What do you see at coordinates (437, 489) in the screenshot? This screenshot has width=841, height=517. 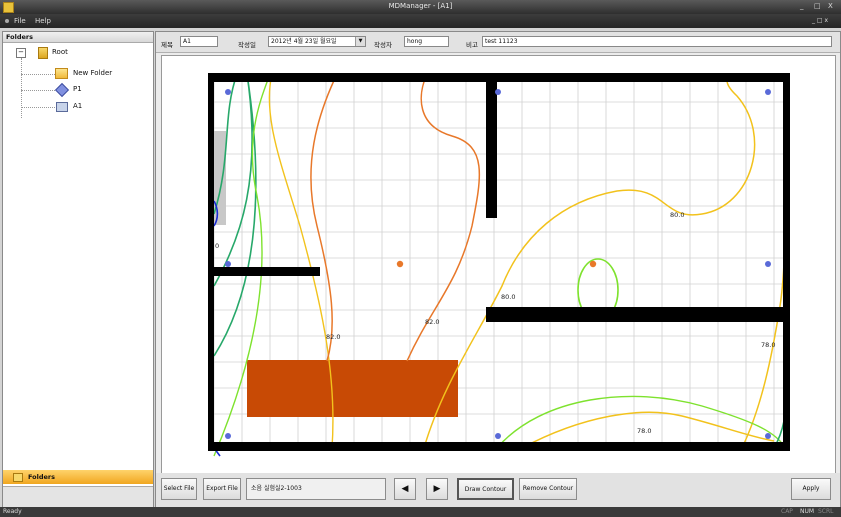 I see `next-button: ▶` at bounding box center [437, 489].